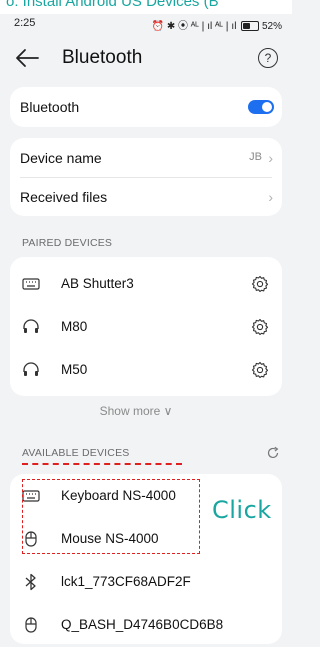 The height and width of the screenshot is (647, 320). I want to click on settings-card: Device name JB › Received files ›, so click(146, 177).